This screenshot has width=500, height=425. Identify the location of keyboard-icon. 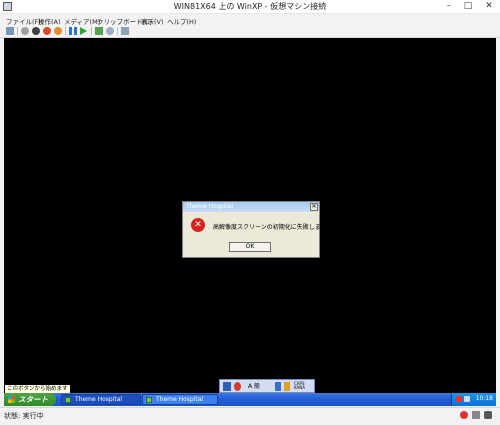
(488, 415).